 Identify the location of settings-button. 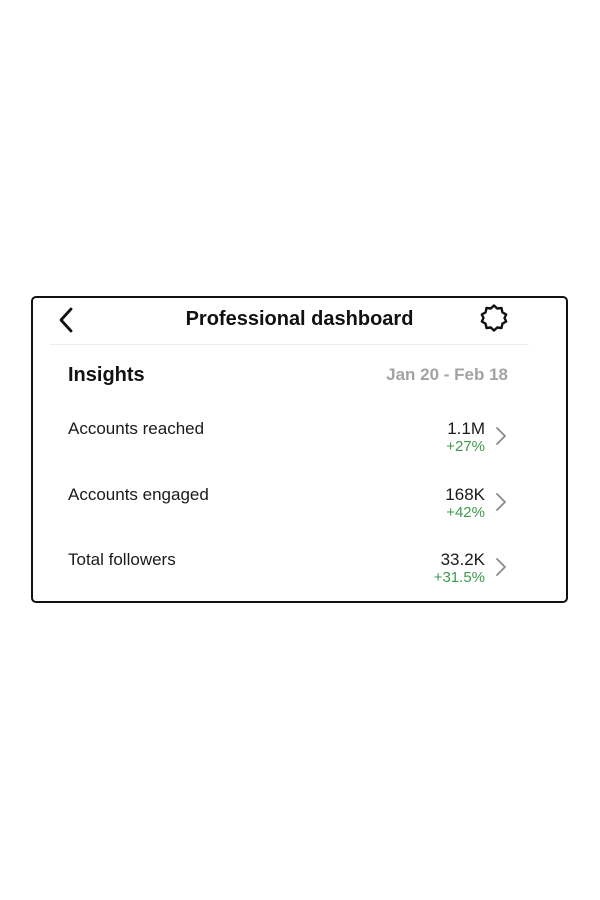
(494, 318).